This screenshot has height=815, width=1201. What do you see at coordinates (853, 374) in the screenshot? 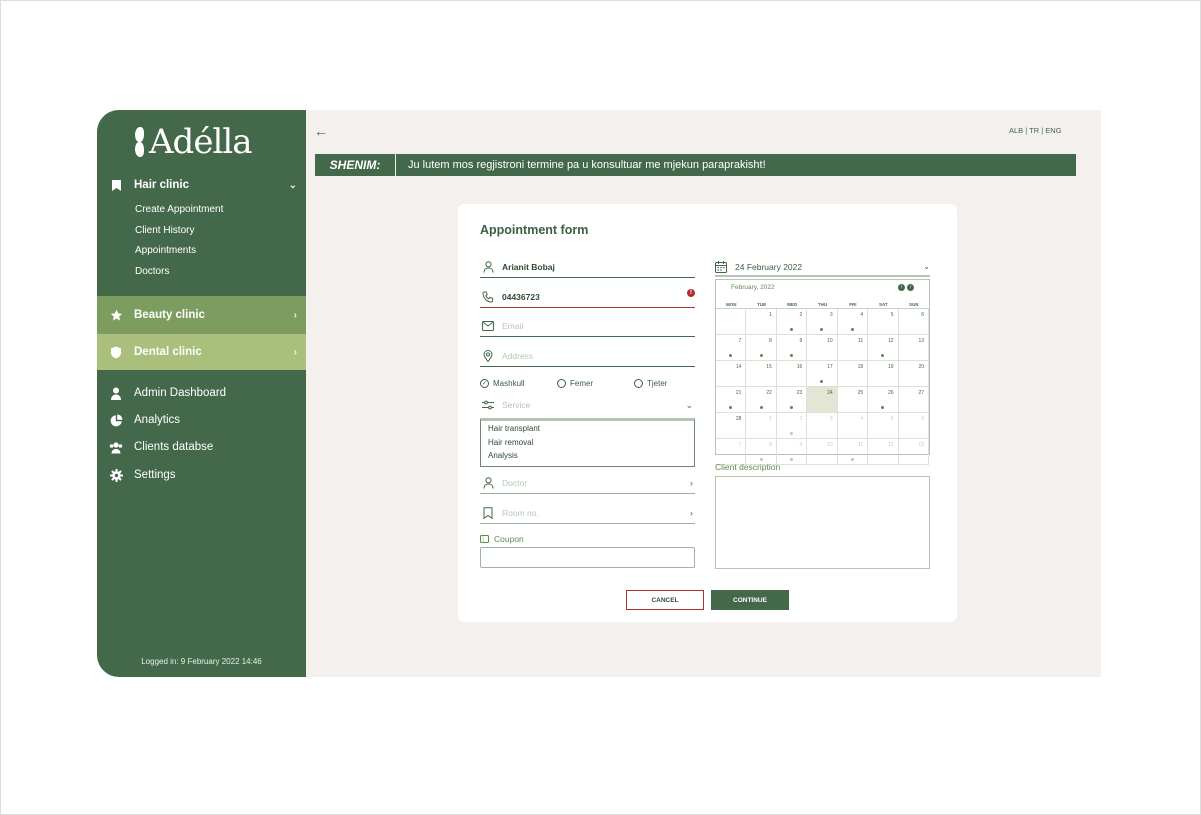
I see `calendar-day: 18` at bounding box center [853, 374].